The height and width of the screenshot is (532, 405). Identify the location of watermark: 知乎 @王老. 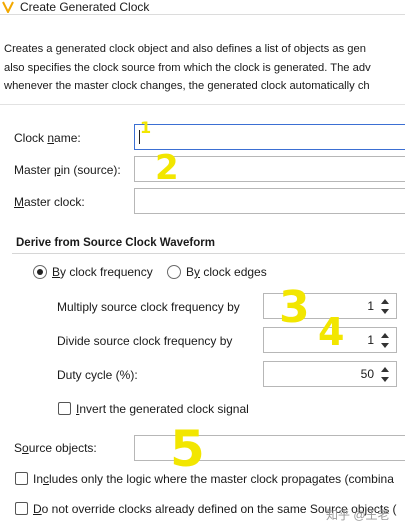
(358, 515).